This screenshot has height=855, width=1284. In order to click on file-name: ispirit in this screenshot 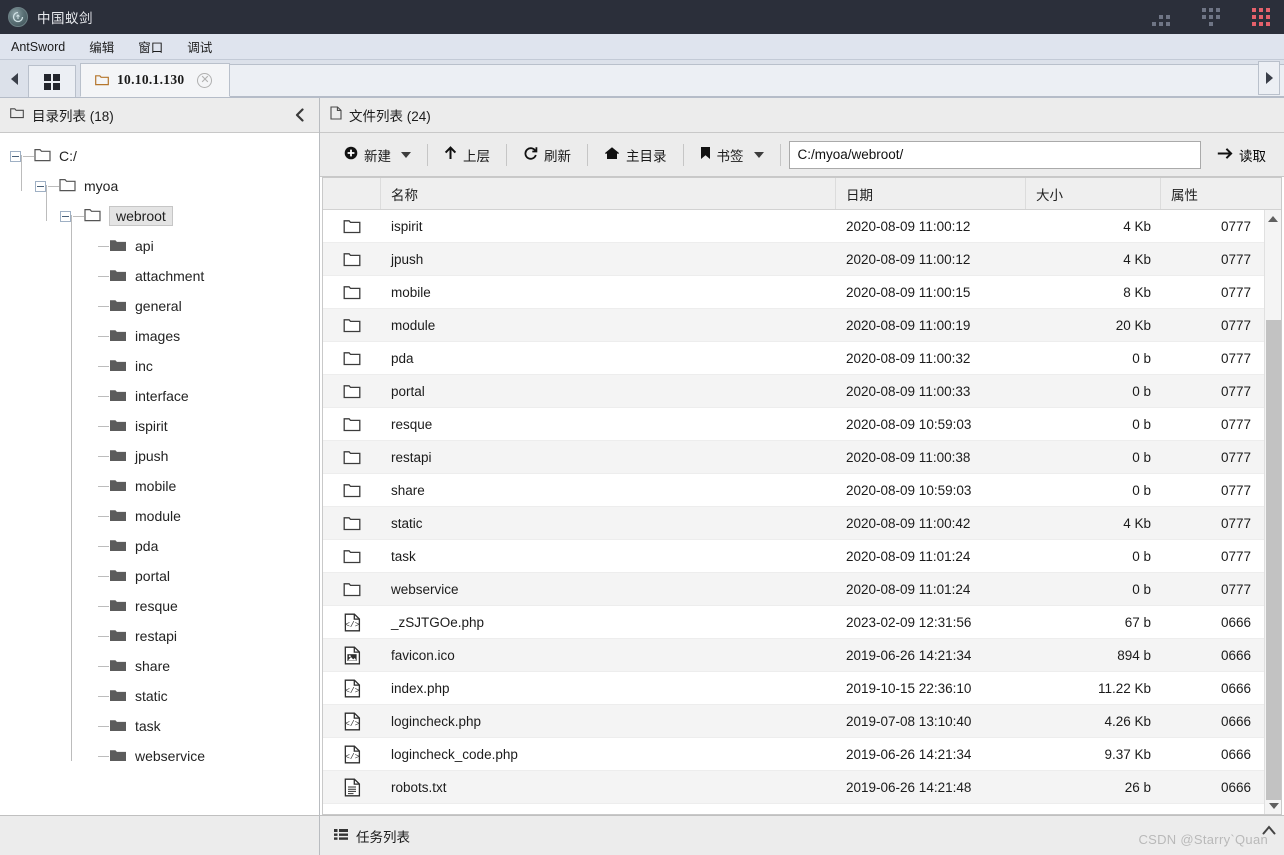, I will do `click(407, 226)`.